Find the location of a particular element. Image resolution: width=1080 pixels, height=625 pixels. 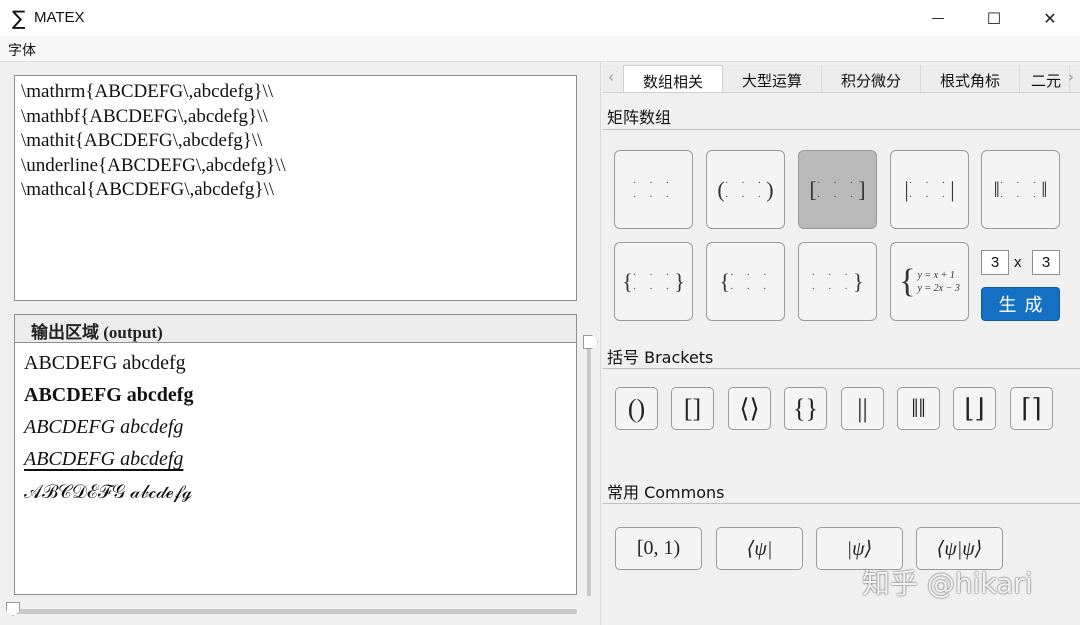

right-delimiter: ] is located at coordinates (862, 189).